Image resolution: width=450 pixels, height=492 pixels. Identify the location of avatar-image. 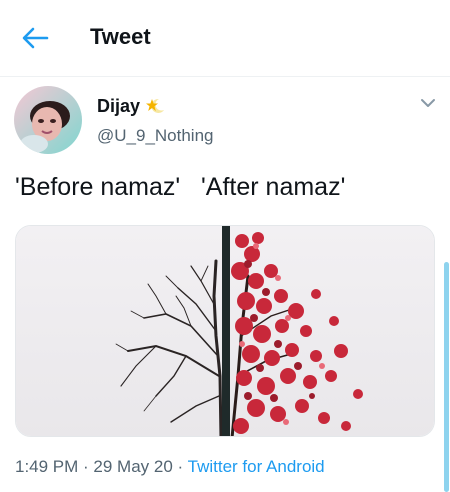
(48, 120).